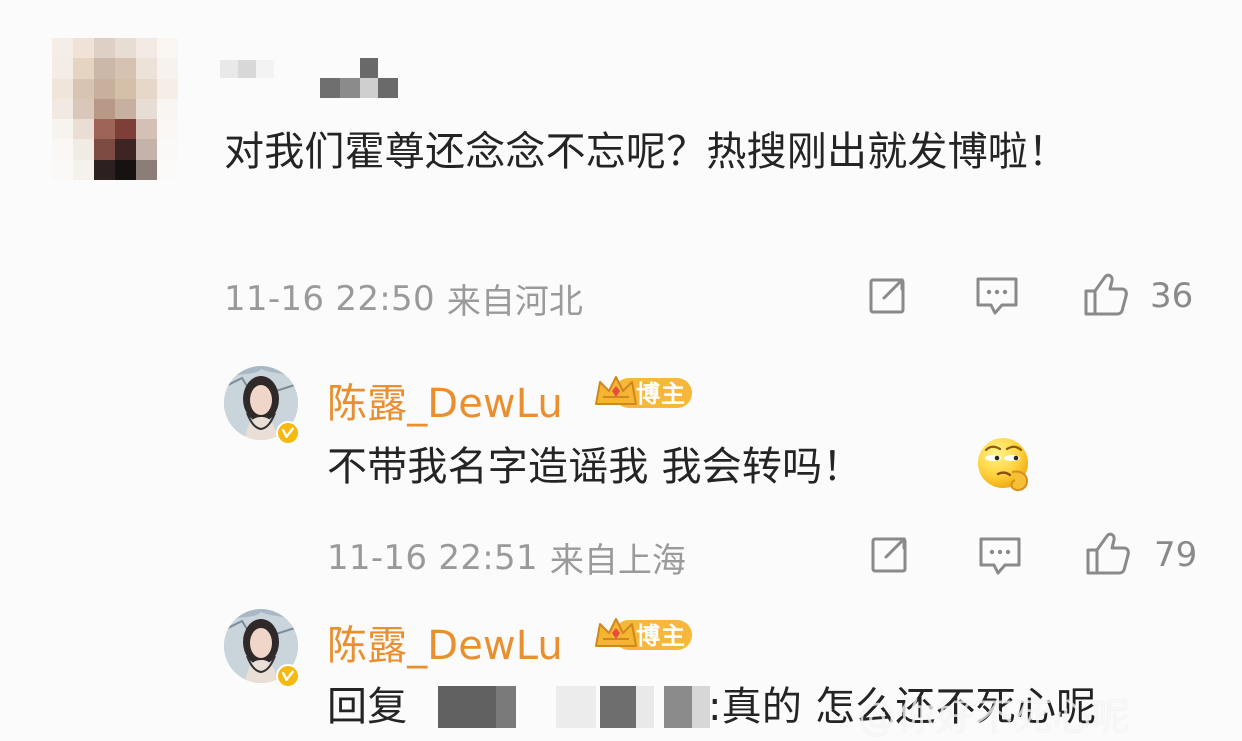  I want to click on main-comment-time: 11-16 22:50, so click(329, 298).